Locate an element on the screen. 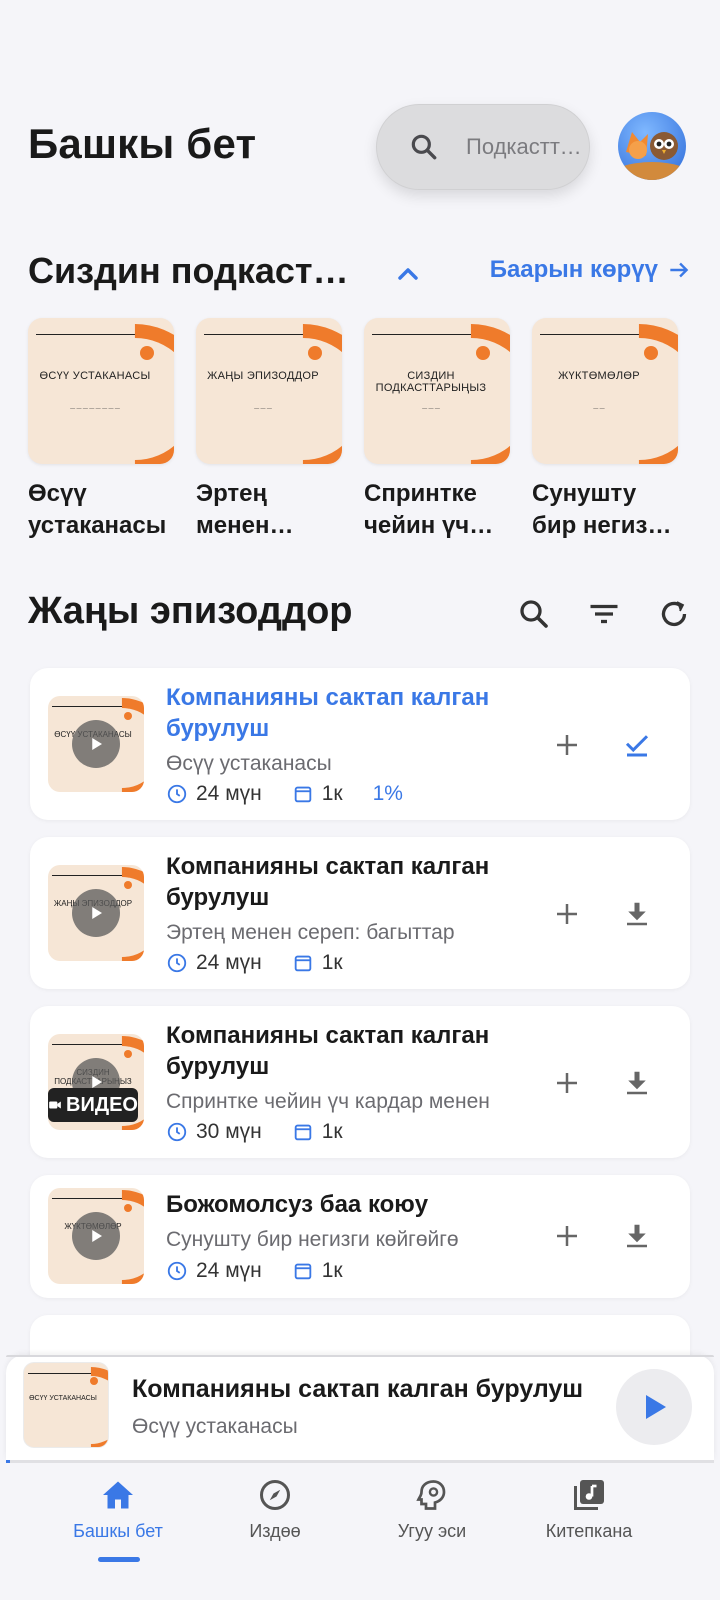 This screenshot has width=720, height=1600. podcast-cover: ӨСҮҮ УСТАКАНАСЫ — — — — — — — — is located at coordinates (101, 391).